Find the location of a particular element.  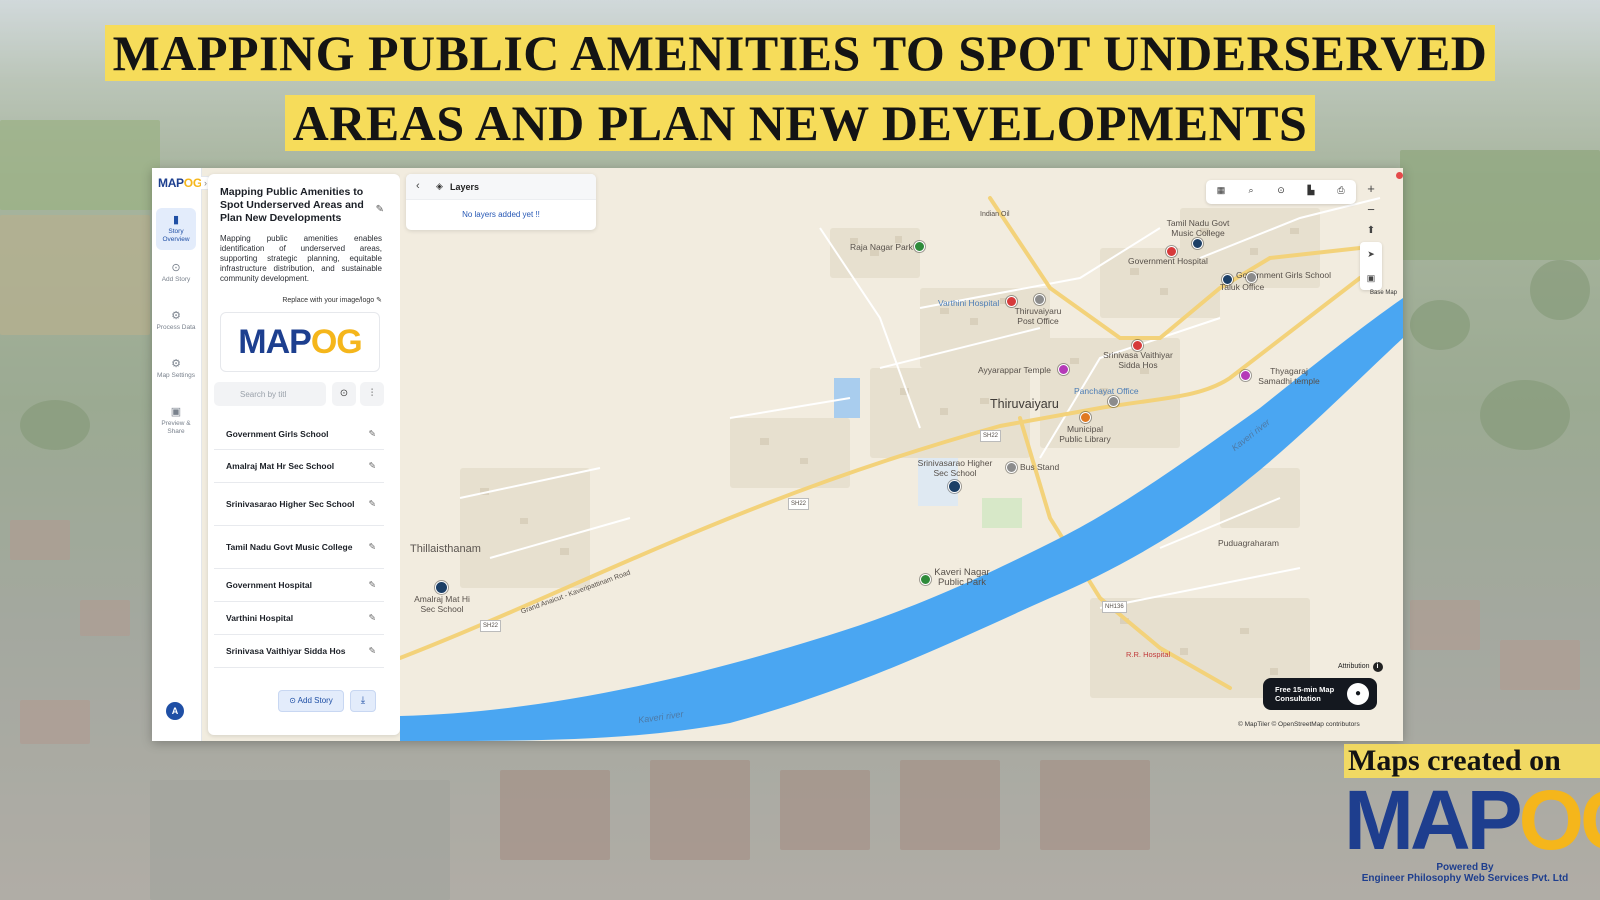

zoom-out-button: − is located at coordinates (1371, 209).